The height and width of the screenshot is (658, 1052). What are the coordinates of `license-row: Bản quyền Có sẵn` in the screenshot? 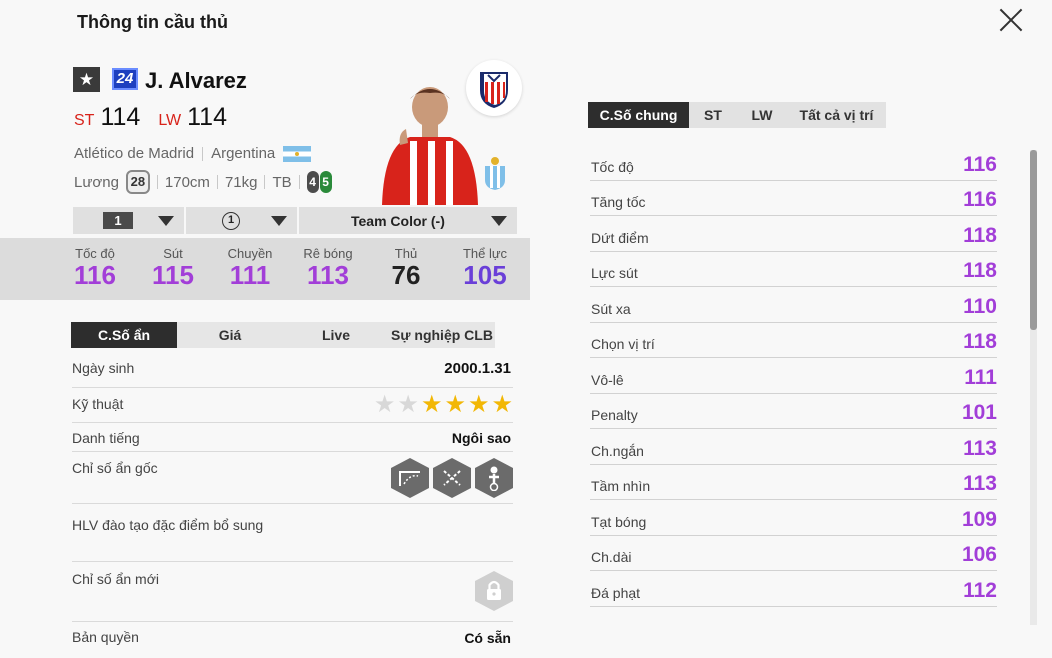 It's located at (292, 639).